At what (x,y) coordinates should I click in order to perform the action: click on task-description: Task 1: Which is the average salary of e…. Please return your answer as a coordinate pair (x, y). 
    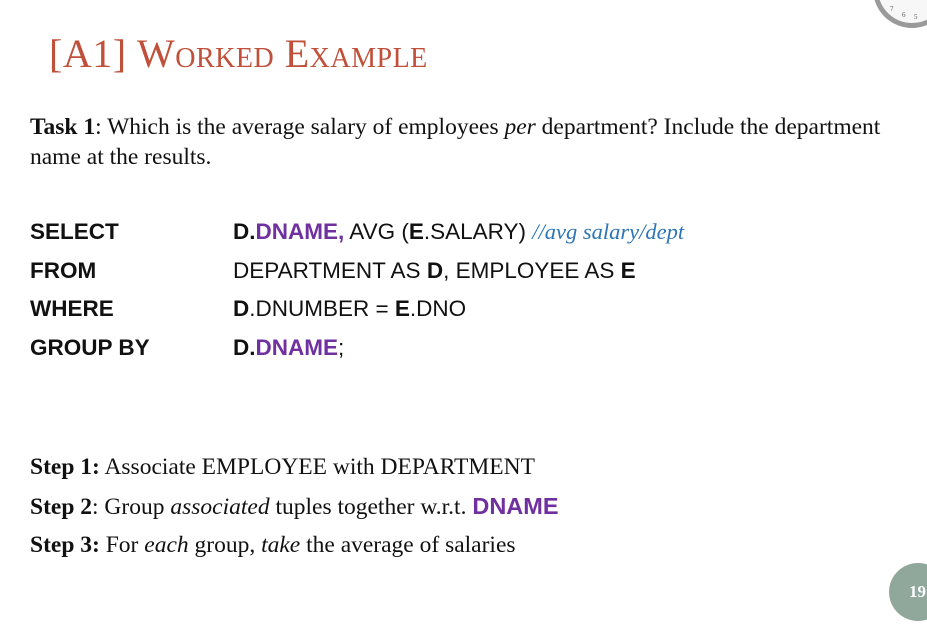
    Looking at the image, I should click on (472, 142).